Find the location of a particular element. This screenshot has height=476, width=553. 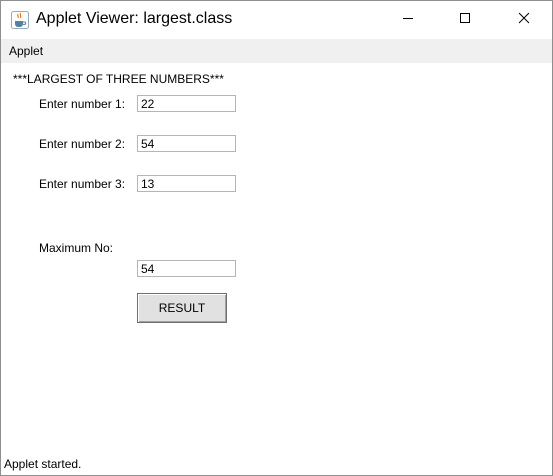

java-cup-icon is located at coordinates (20, 20).